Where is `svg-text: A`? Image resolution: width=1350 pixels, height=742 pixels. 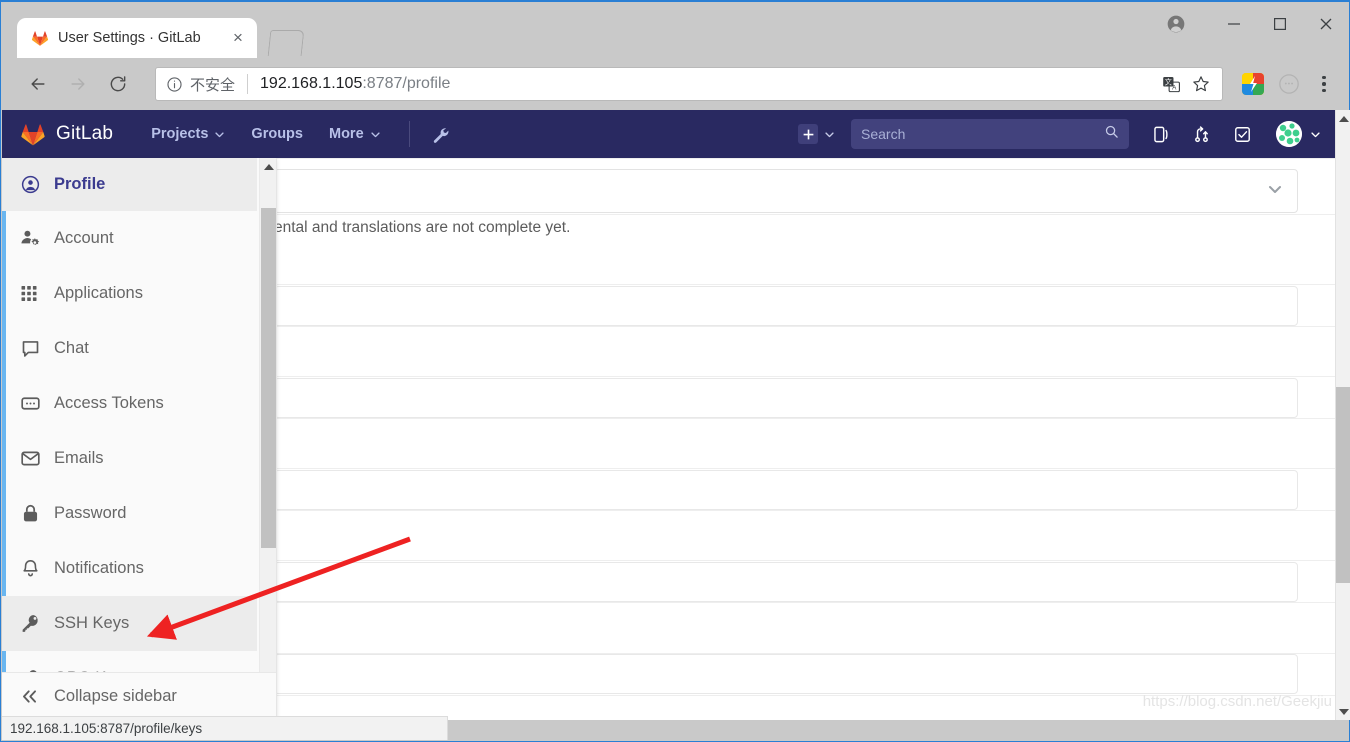
svg-text: A is located at coordinates (1174, 87).